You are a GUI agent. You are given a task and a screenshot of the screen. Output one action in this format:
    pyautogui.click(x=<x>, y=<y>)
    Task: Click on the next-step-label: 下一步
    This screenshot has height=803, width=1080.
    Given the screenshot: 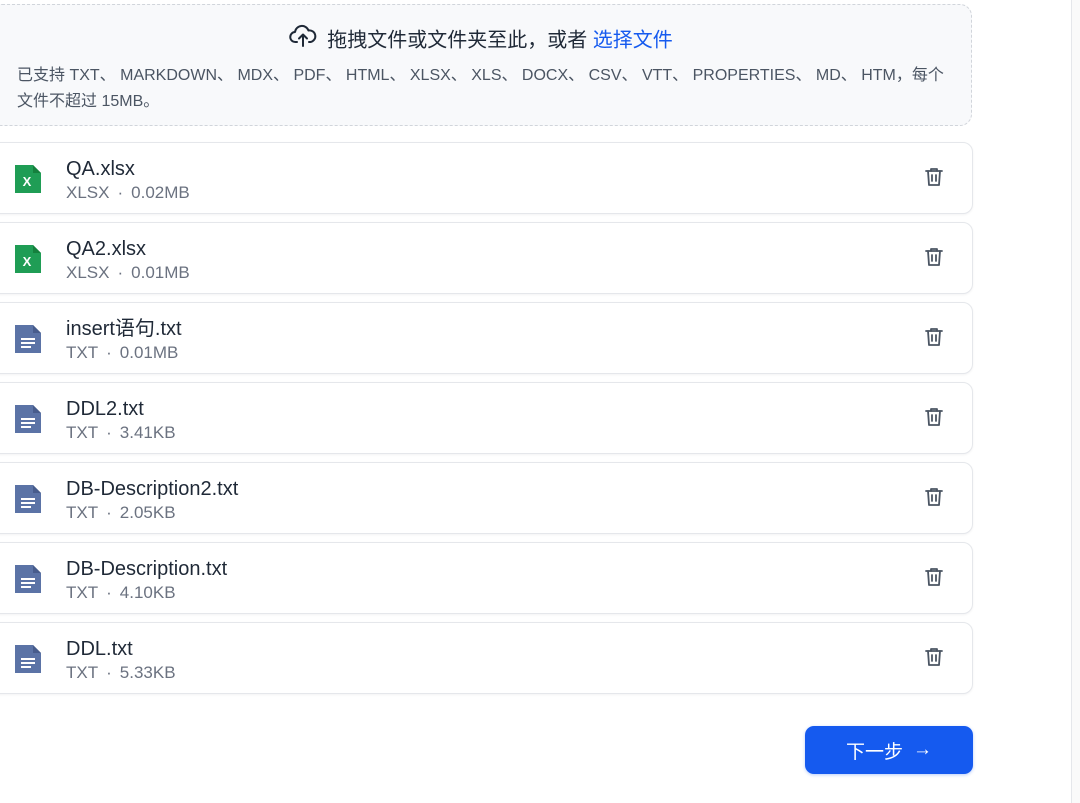 What is the action you would take?
    pyautogui.click(x=874, y=752)
    